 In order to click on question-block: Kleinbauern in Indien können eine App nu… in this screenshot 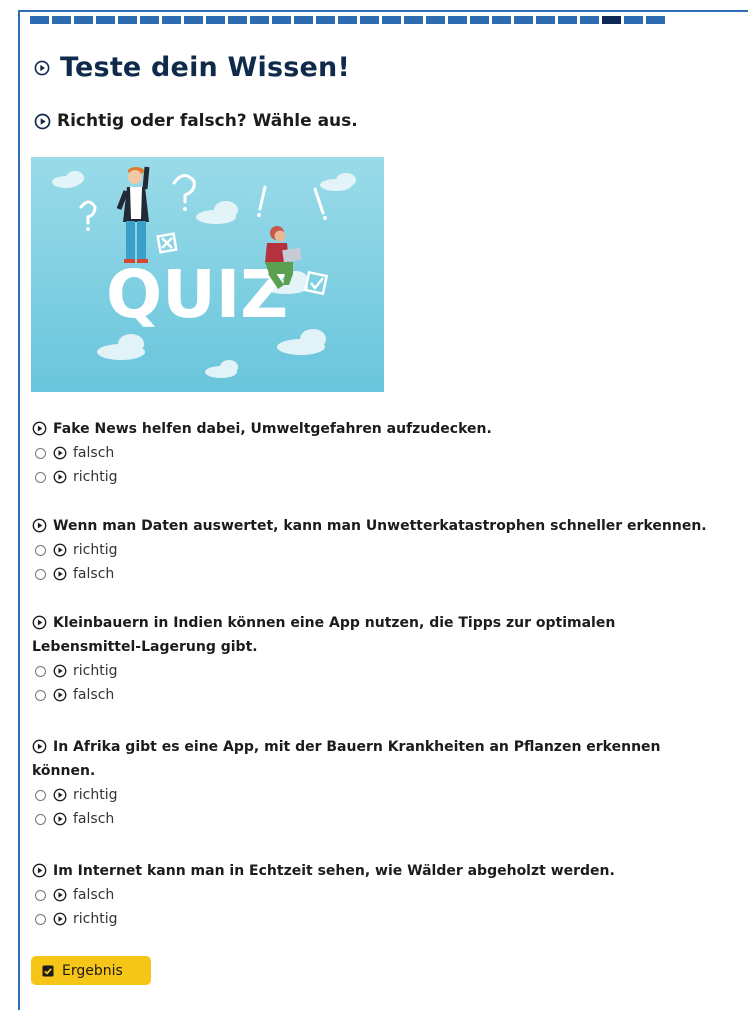, I will do `click(390, 659)`.